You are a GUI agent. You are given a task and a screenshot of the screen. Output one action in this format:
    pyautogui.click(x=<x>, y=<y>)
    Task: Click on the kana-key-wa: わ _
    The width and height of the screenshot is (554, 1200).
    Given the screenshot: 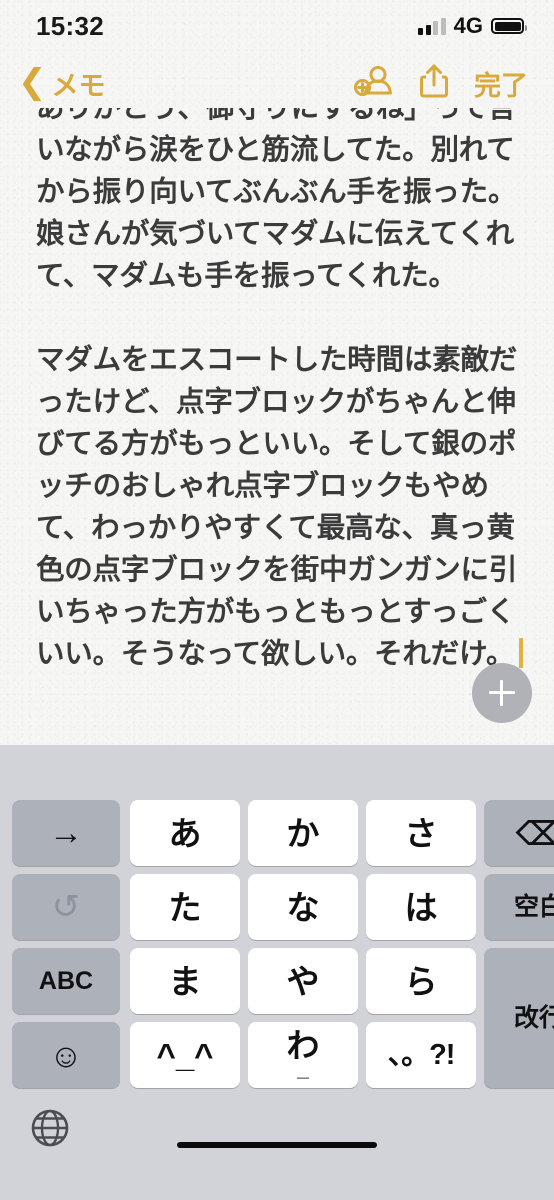 What is the action you would take?
    pyautogui.click(x=303, y=1055)
    